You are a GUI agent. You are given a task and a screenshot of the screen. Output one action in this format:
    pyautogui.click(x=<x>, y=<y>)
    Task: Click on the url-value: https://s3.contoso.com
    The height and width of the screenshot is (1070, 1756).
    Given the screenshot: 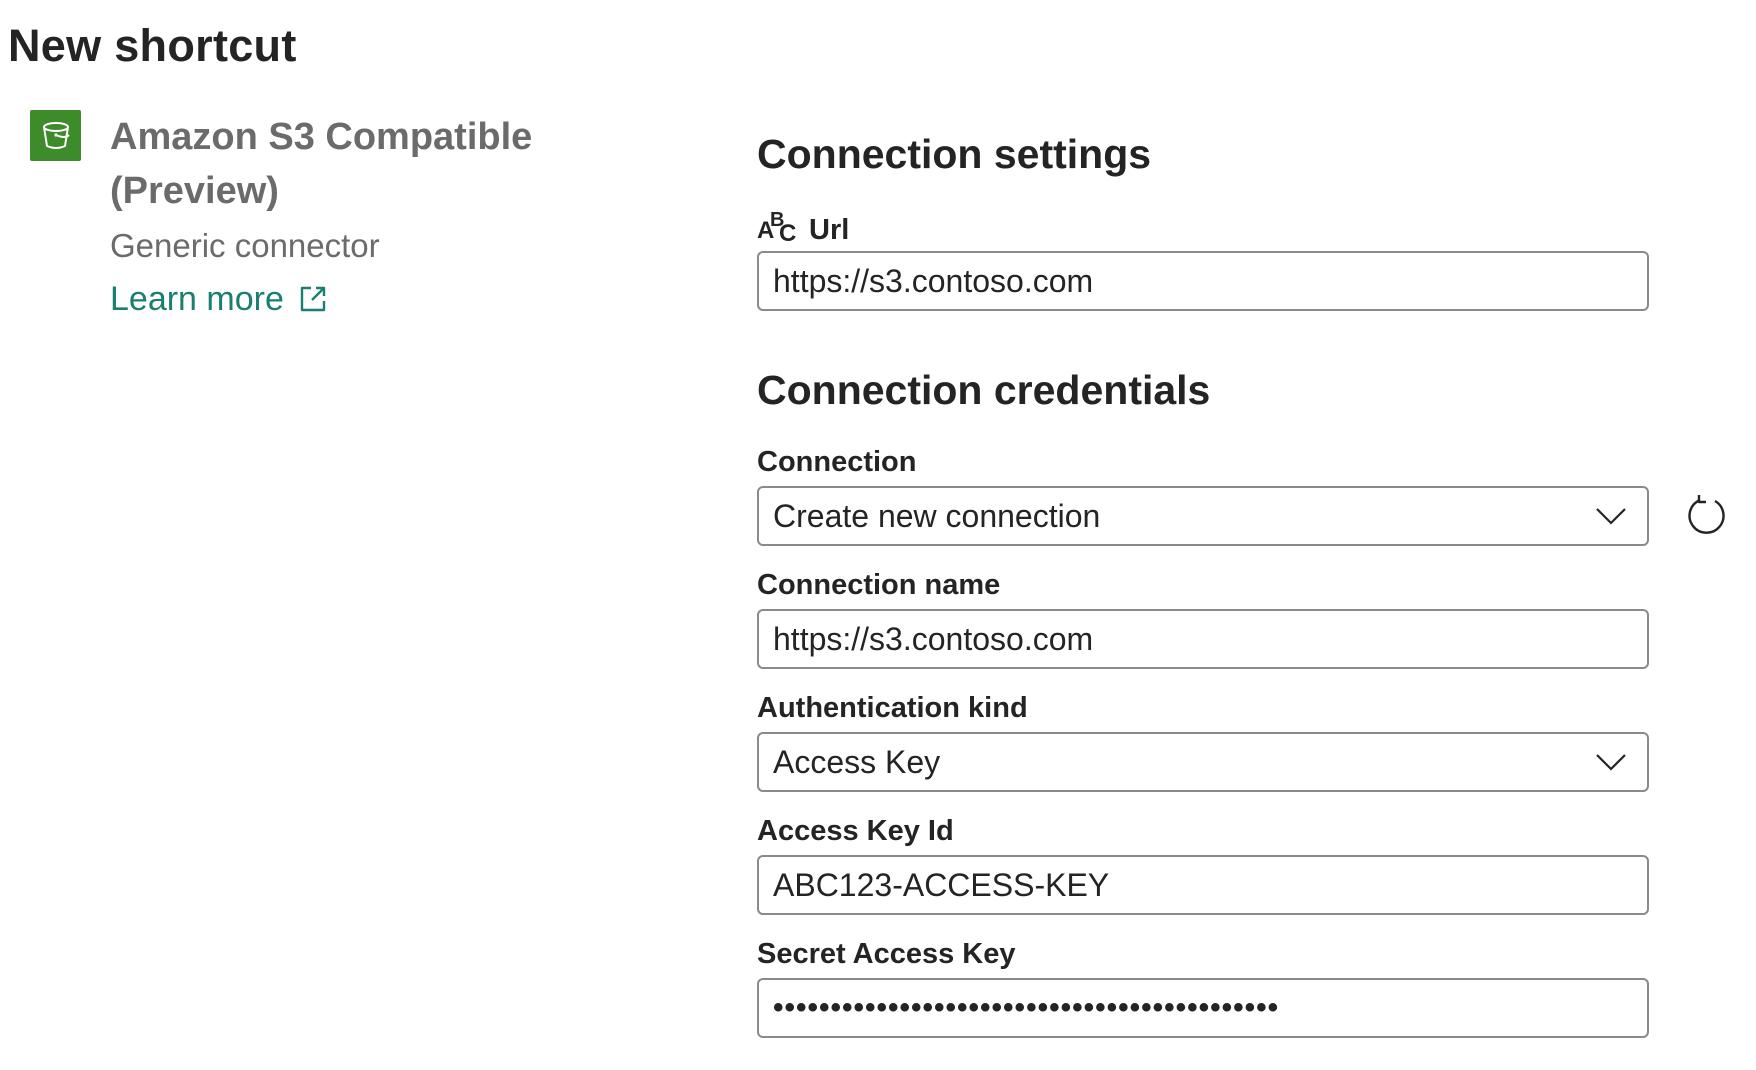 What is the action you would take?
    pyautogui.click(x=933, y=280)
    